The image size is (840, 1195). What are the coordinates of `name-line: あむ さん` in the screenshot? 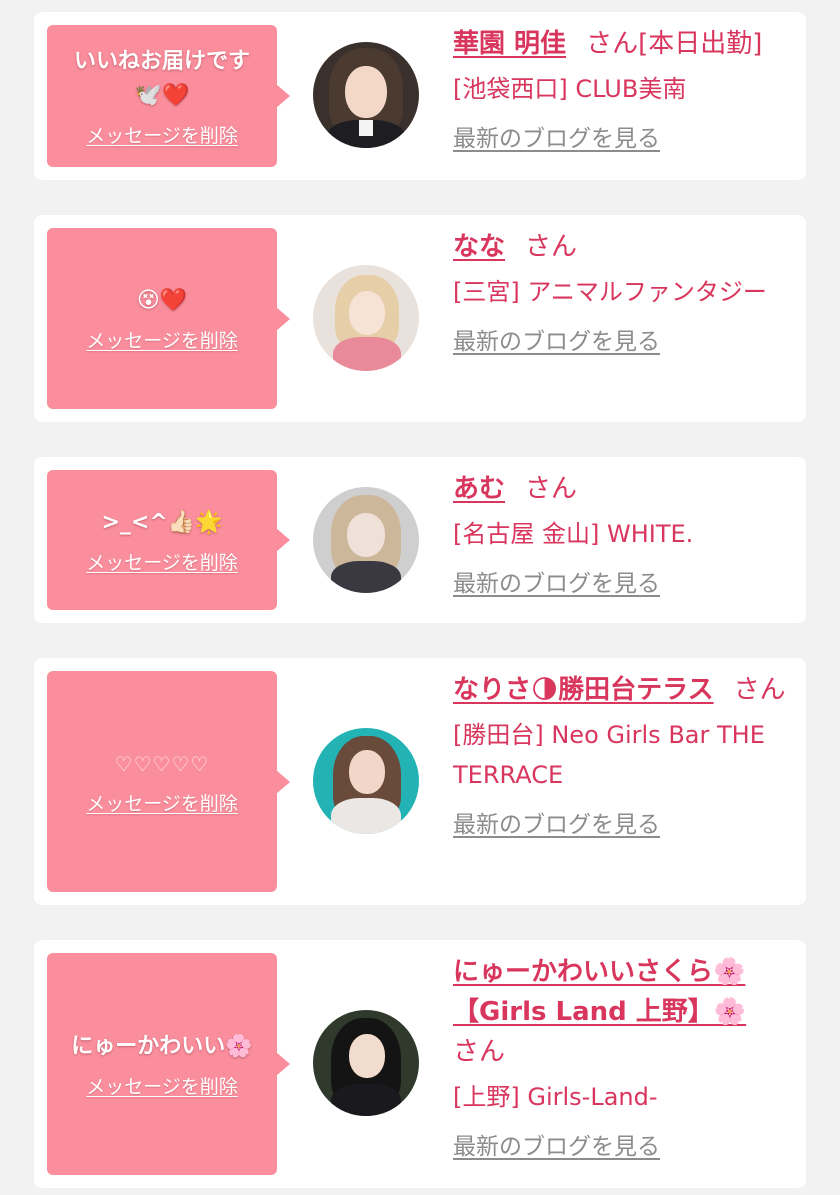 It's located at (622, 489).